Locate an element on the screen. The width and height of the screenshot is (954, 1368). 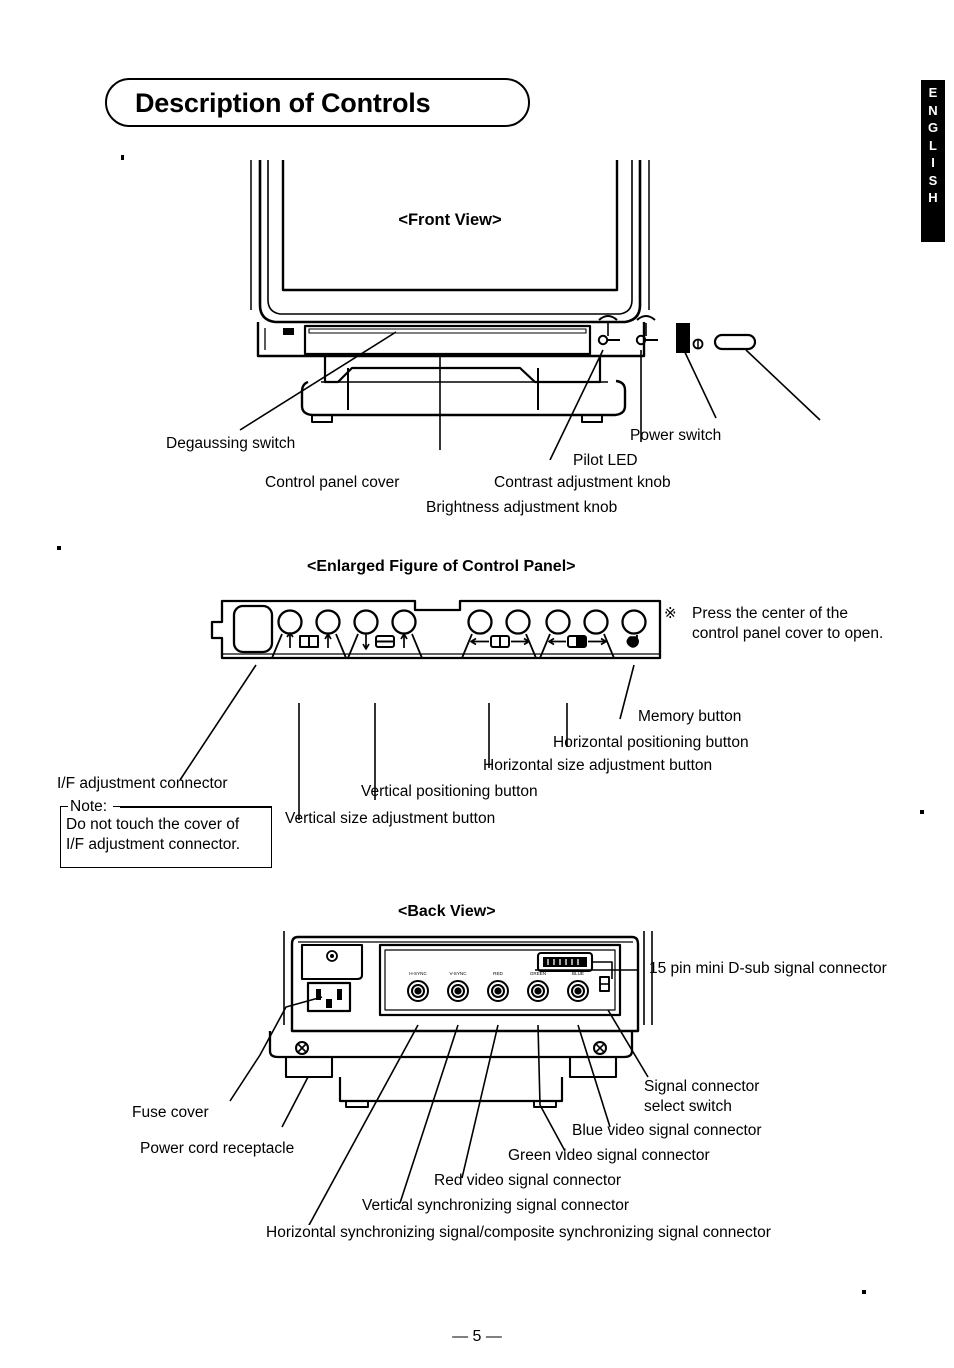
back-view-caption: <Back View> is located at coordinates (447, 911).